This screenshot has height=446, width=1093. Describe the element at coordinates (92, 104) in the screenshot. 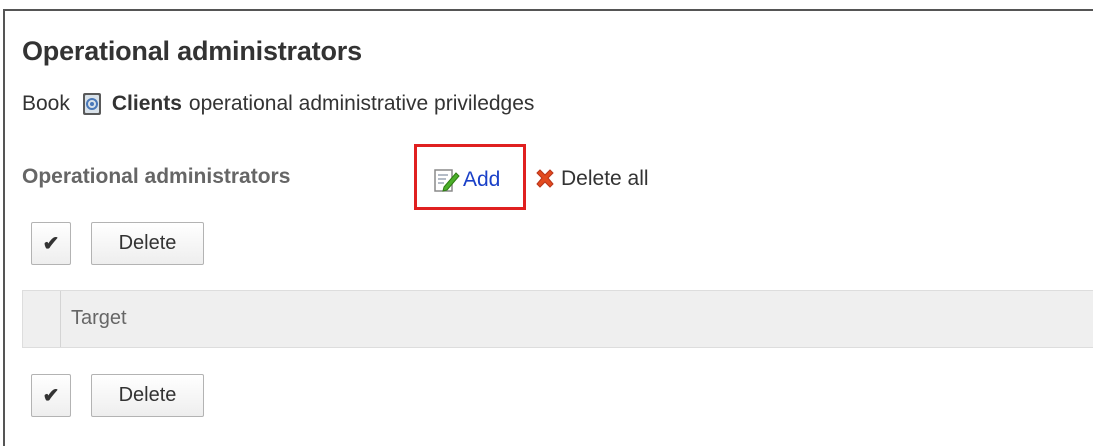

I see `address-book-icon` at that location.